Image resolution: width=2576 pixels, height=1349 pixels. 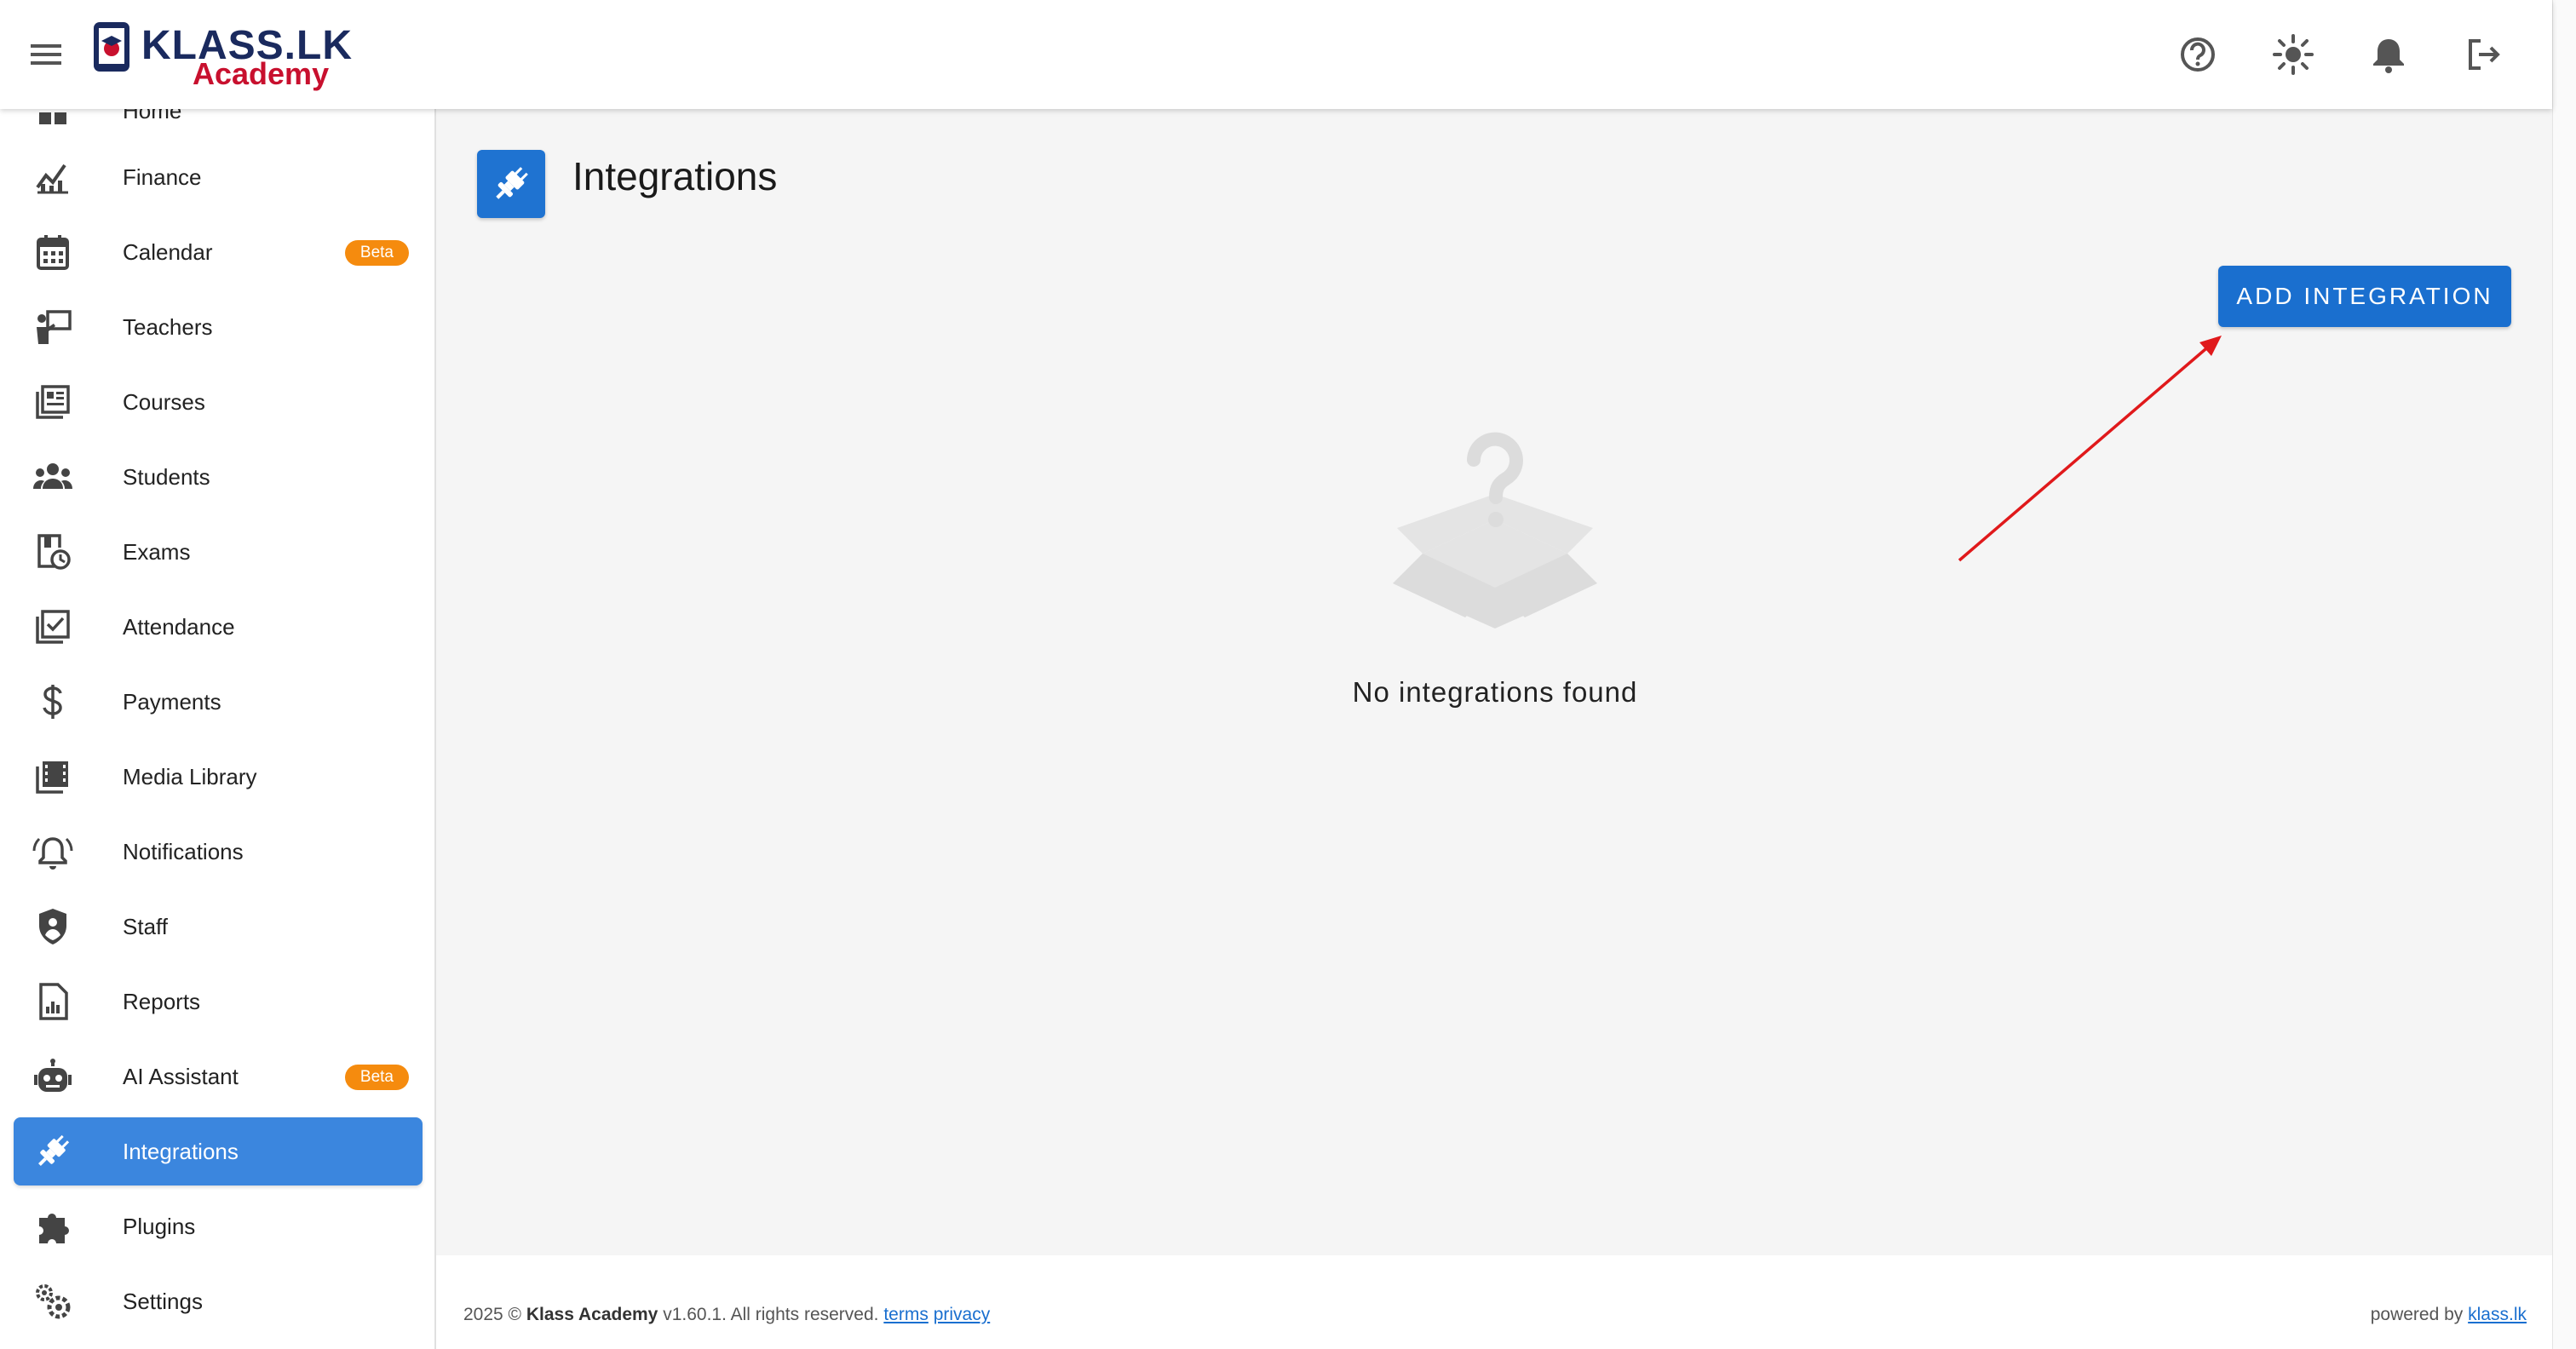 What do you see at coordinates (592, 1314) in the screenshot?
I see `footer-company: Klass Academy` at bounding box center [592, 1314].